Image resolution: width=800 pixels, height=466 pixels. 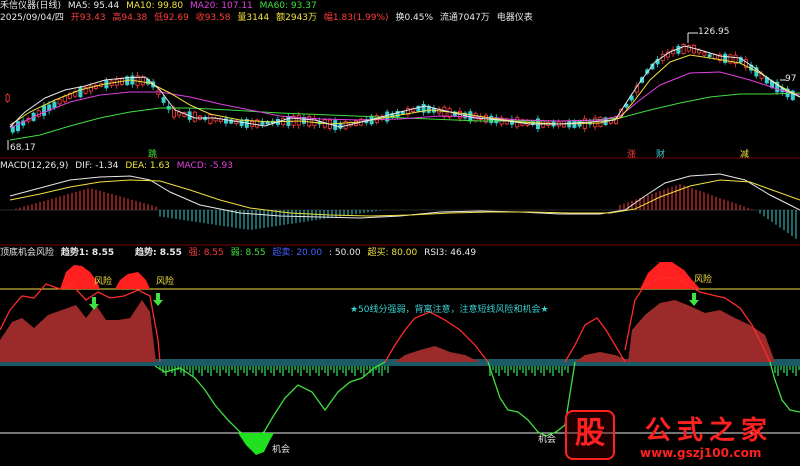 What do you see at coordinates (744, 153) in the screenshot?
I see `event-marker-4: 减` at bounding box center [744, 153].